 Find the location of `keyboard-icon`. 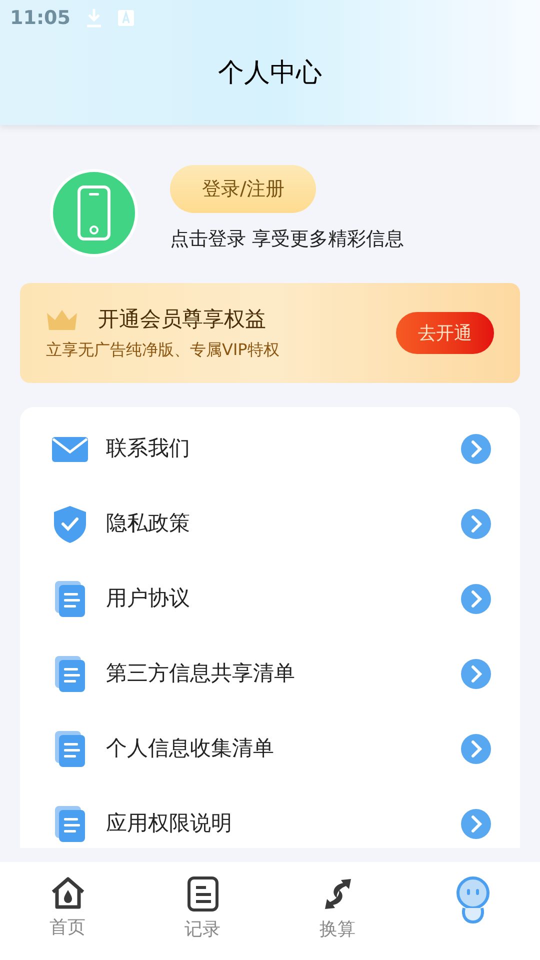

keyboard-icon is located at coordinates (126, 18).